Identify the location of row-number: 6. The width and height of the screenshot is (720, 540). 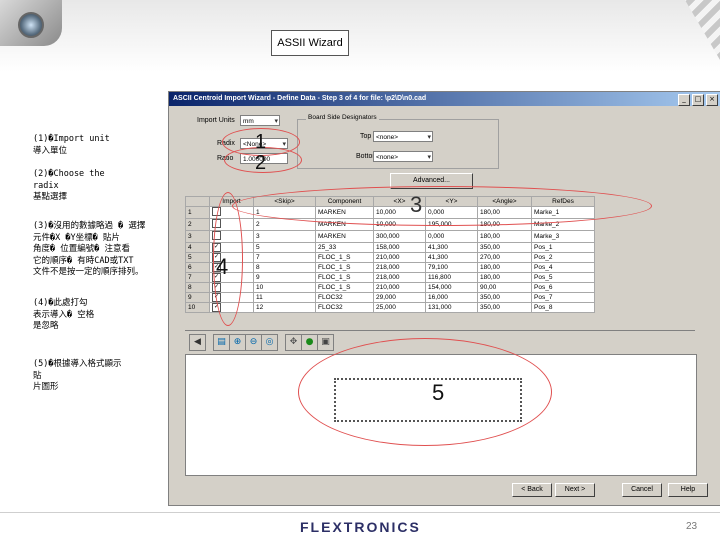
(197, 267).